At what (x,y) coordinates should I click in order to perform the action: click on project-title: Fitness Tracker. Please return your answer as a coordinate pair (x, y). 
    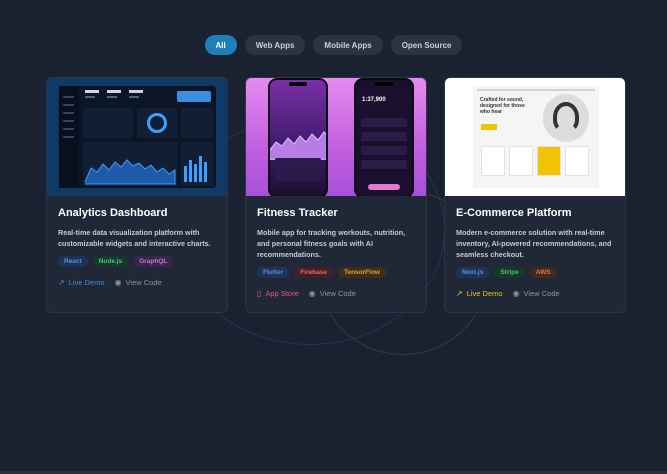
    Looking at the image, I should click on (297, 213).